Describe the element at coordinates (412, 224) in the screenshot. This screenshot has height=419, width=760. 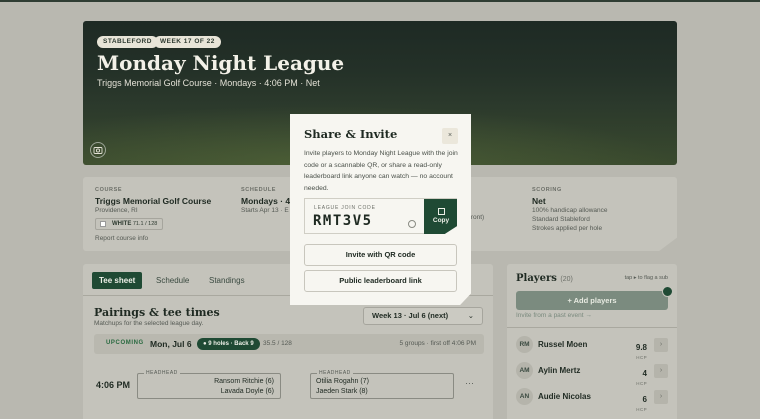
I see `refresh-icon` at that location.